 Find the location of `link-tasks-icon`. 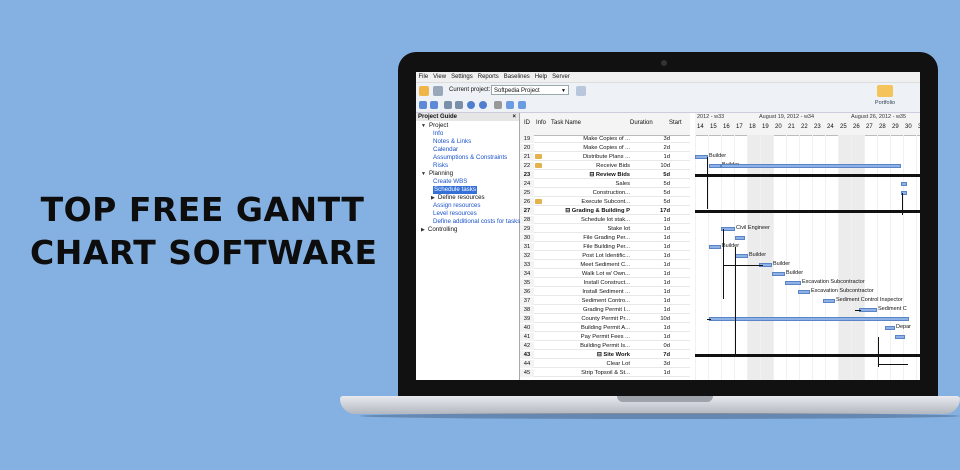

link-tasks-icon is located at coordinates (448, 105).